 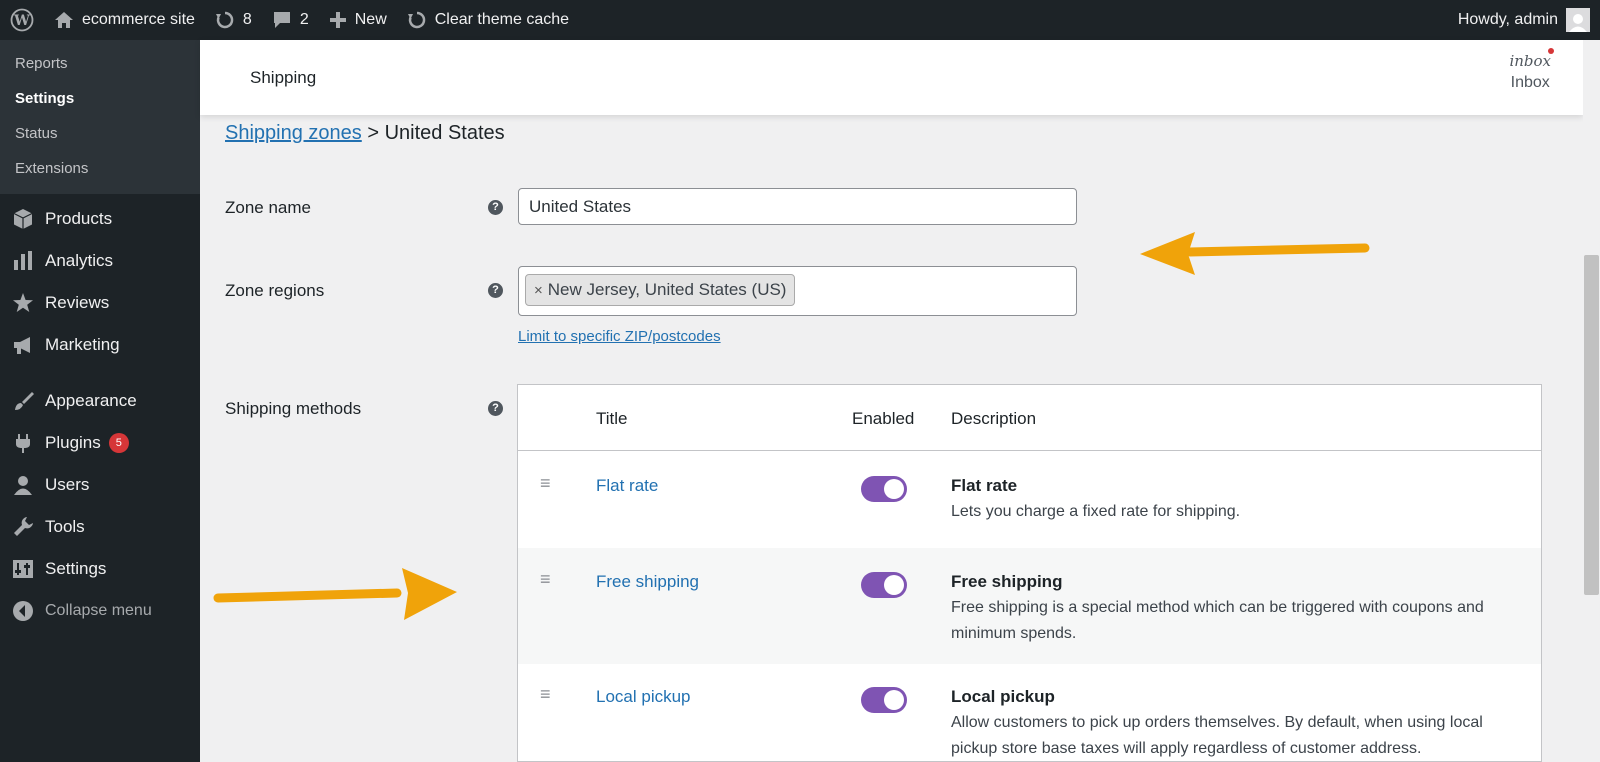 I want to click on menu-item-users: Users, so click(x=100, y=485).